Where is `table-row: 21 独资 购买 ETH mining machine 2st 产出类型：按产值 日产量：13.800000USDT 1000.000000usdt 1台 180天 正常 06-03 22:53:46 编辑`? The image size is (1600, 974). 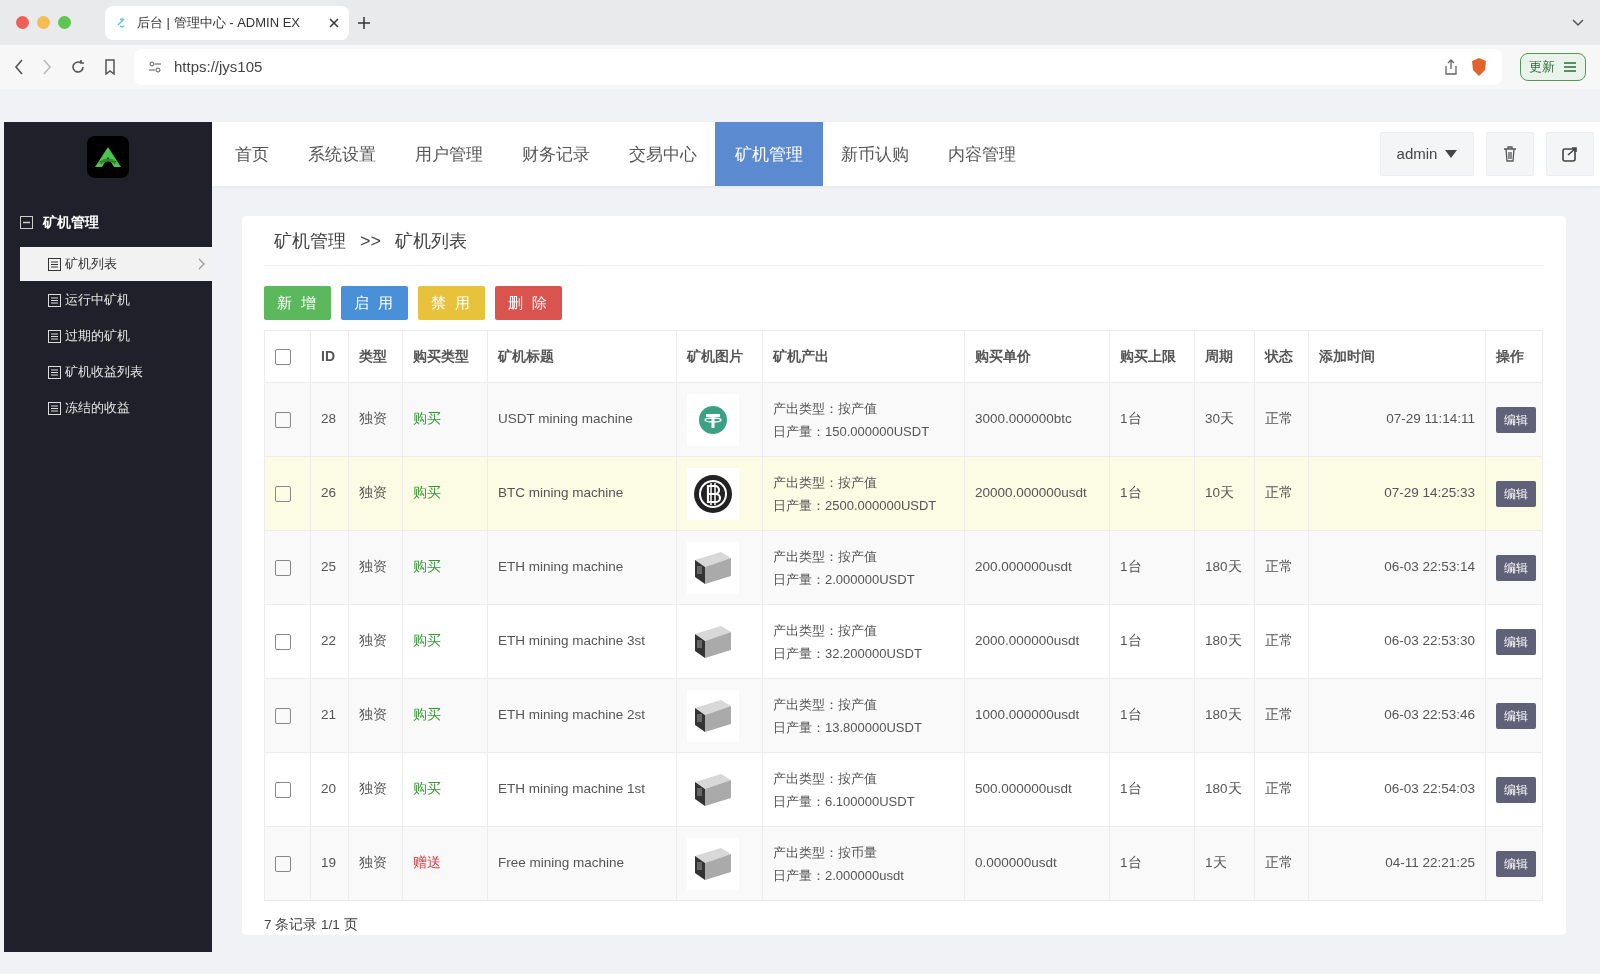
table-row: 21 独资 购买 ETH mining machine 2st 产出类型：按产值 日产量：13.800000USDT 1000.000000usdt 1台 180天 正常 06-03 22:53:46 编辑 is located at coordinates (903, 715).